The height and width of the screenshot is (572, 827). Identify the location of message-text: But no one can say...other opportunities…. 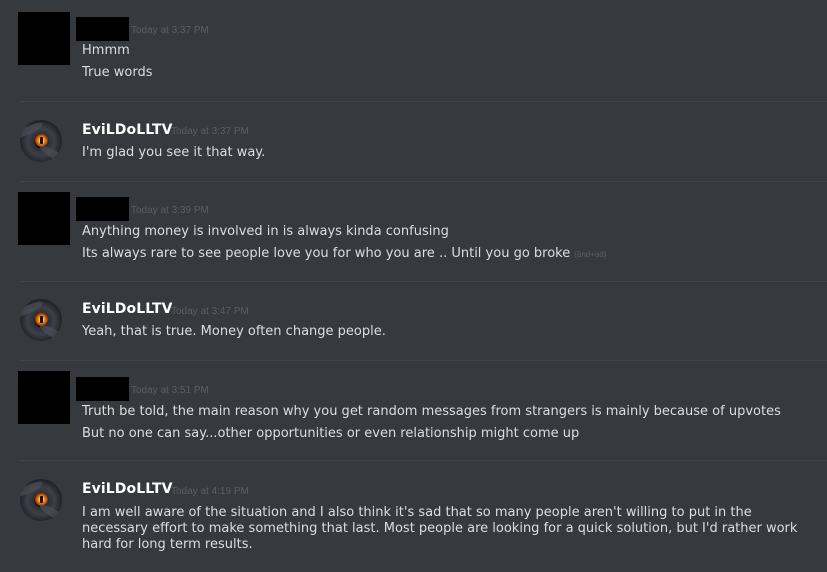
(331, 433).